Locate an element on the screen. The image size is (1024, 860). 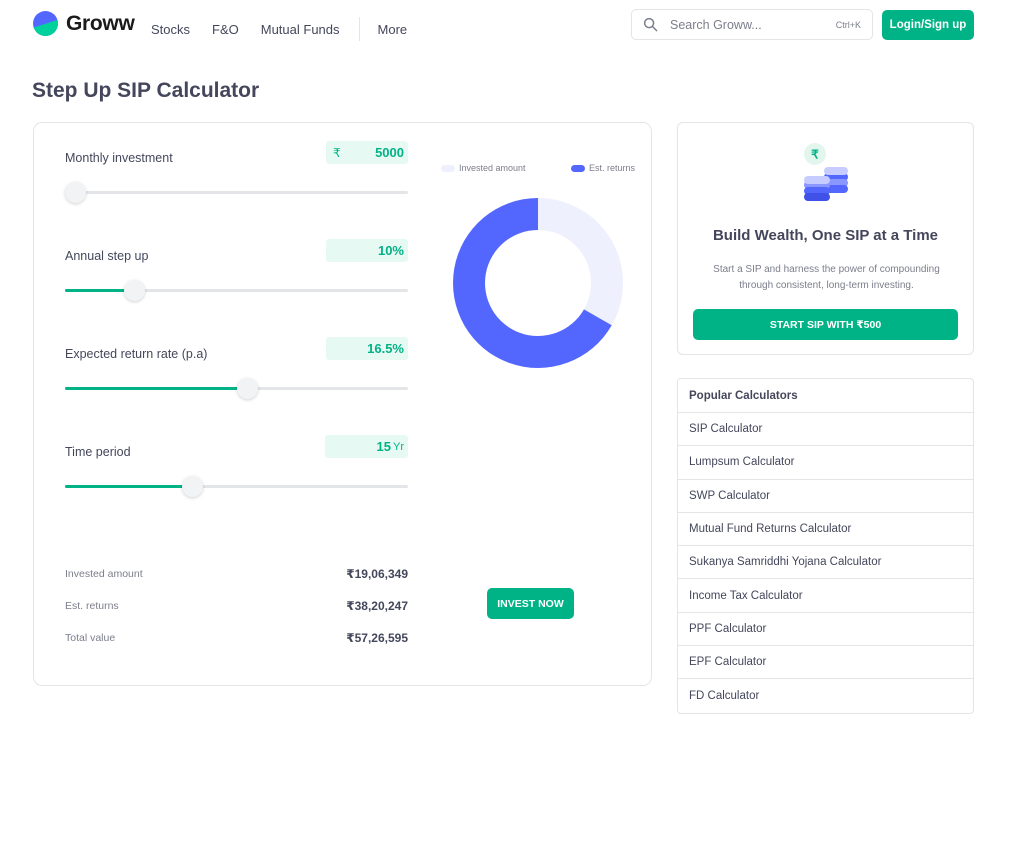
rupee-badge-symbol: ₹ is located at coordinates (815, 155).